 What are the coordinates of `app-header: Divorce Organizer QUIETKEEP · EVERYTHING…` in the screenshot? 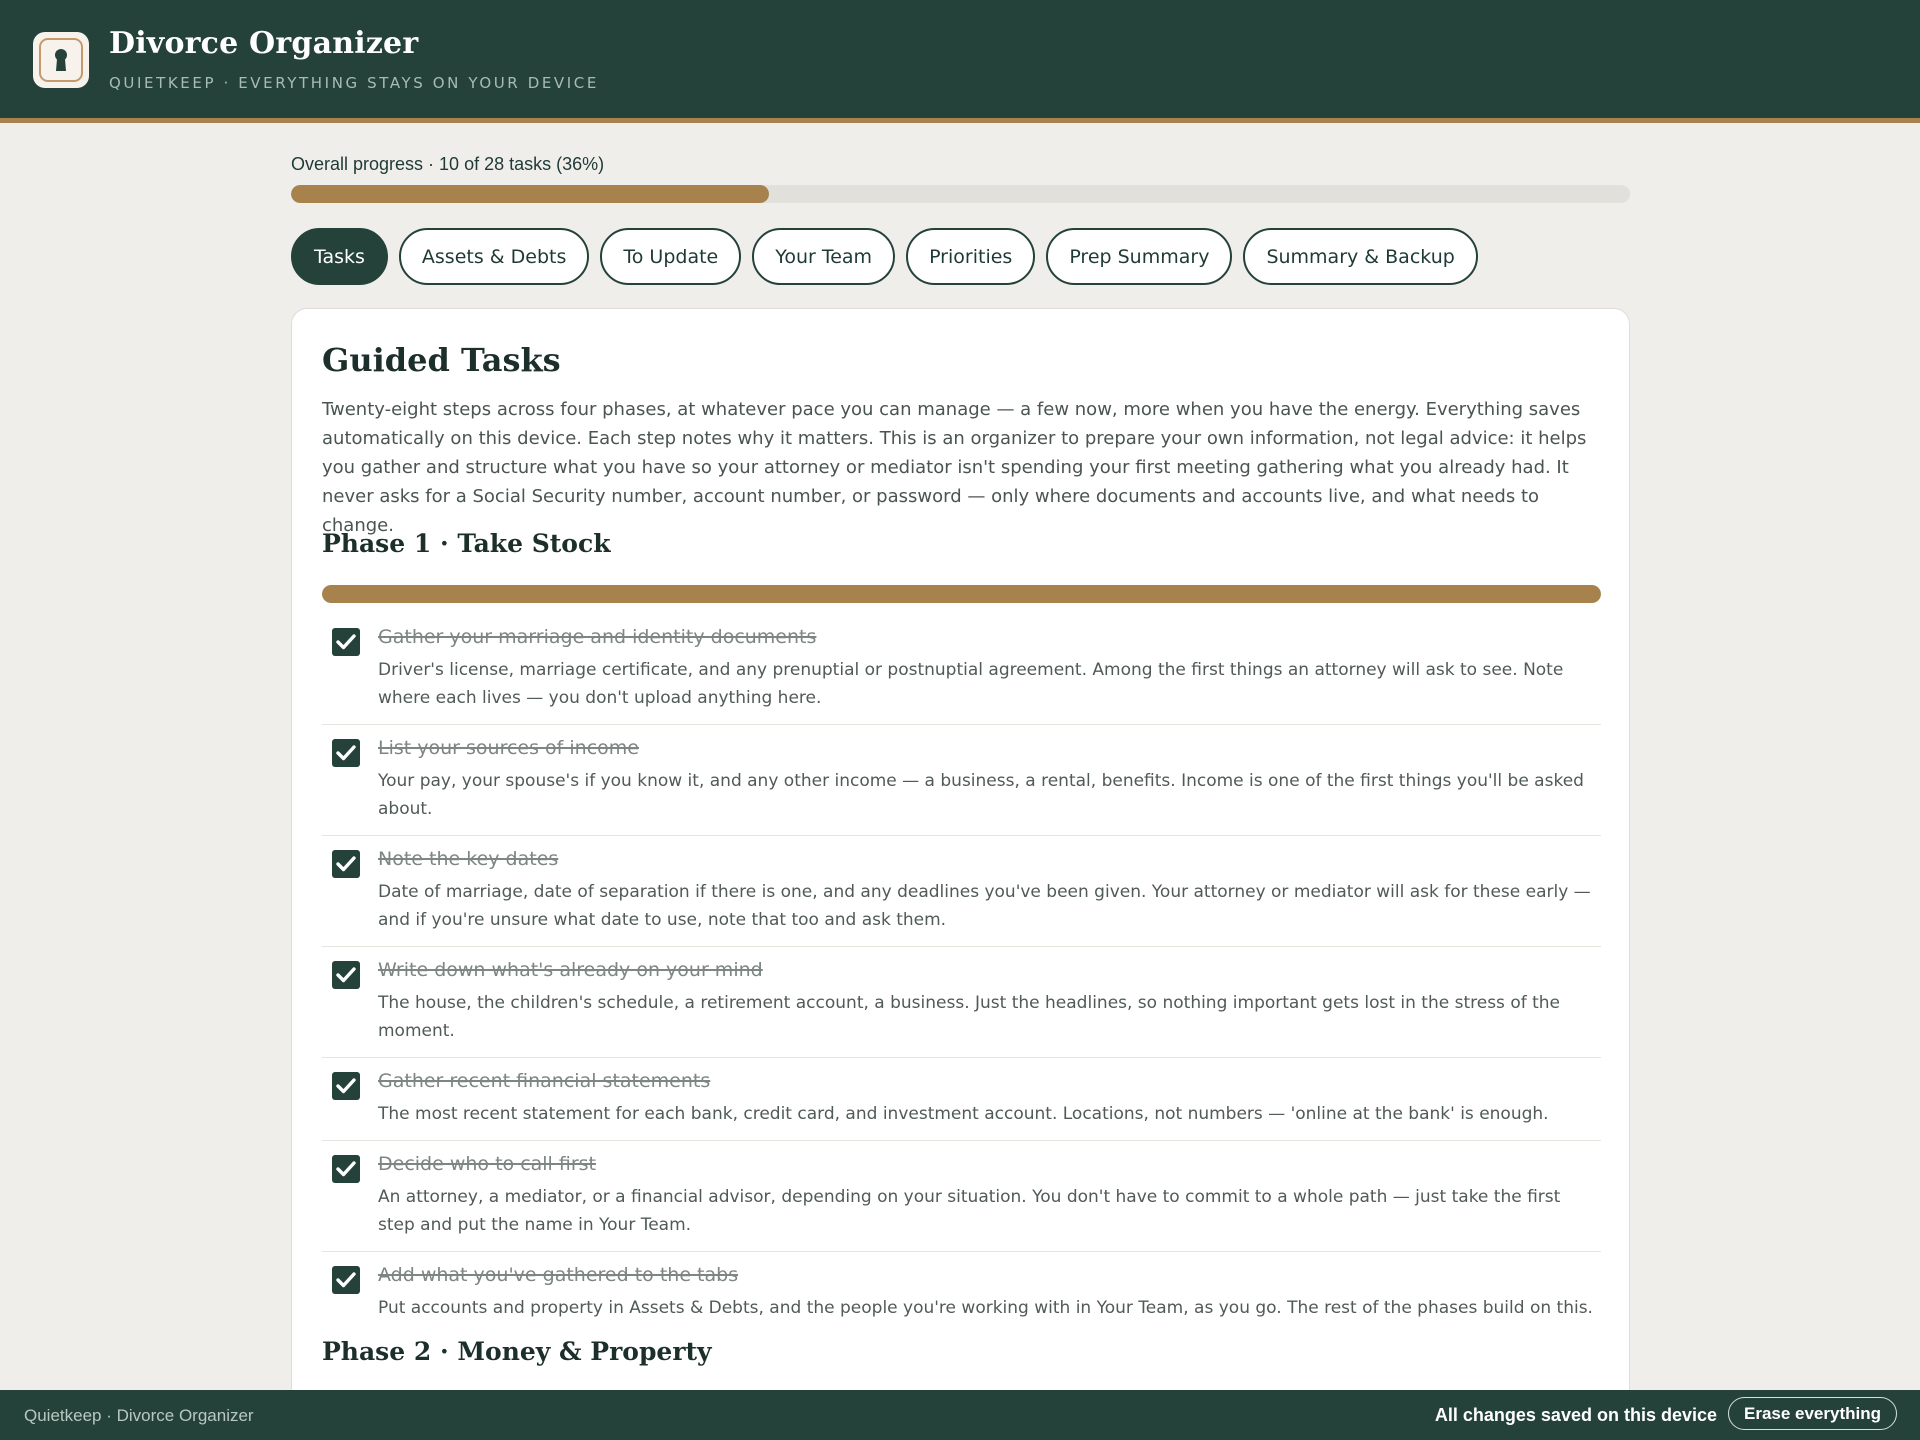 It's located at (960, 61).